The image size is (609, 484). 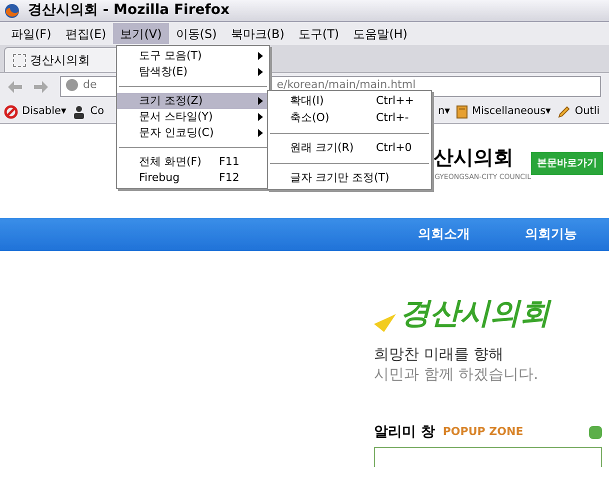 I want to click on address-text: e/korean/main/main.html, so click(x=346, y=84).